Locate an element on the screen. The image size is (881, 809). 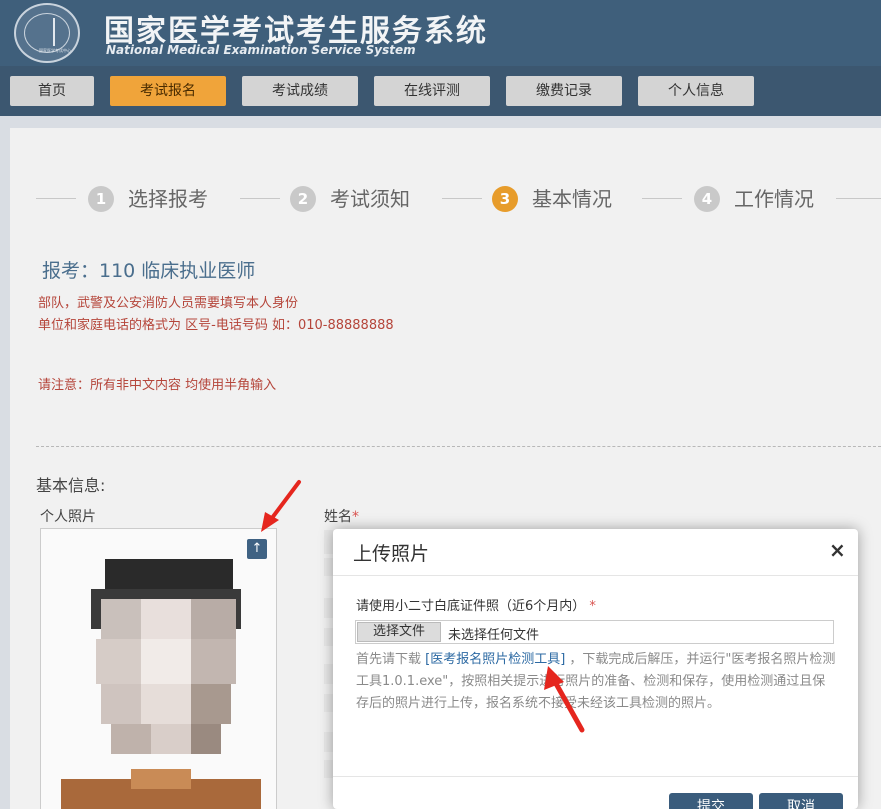
exam-title: 报考：110 临床执业医师 is located at coordinates (149, 271).